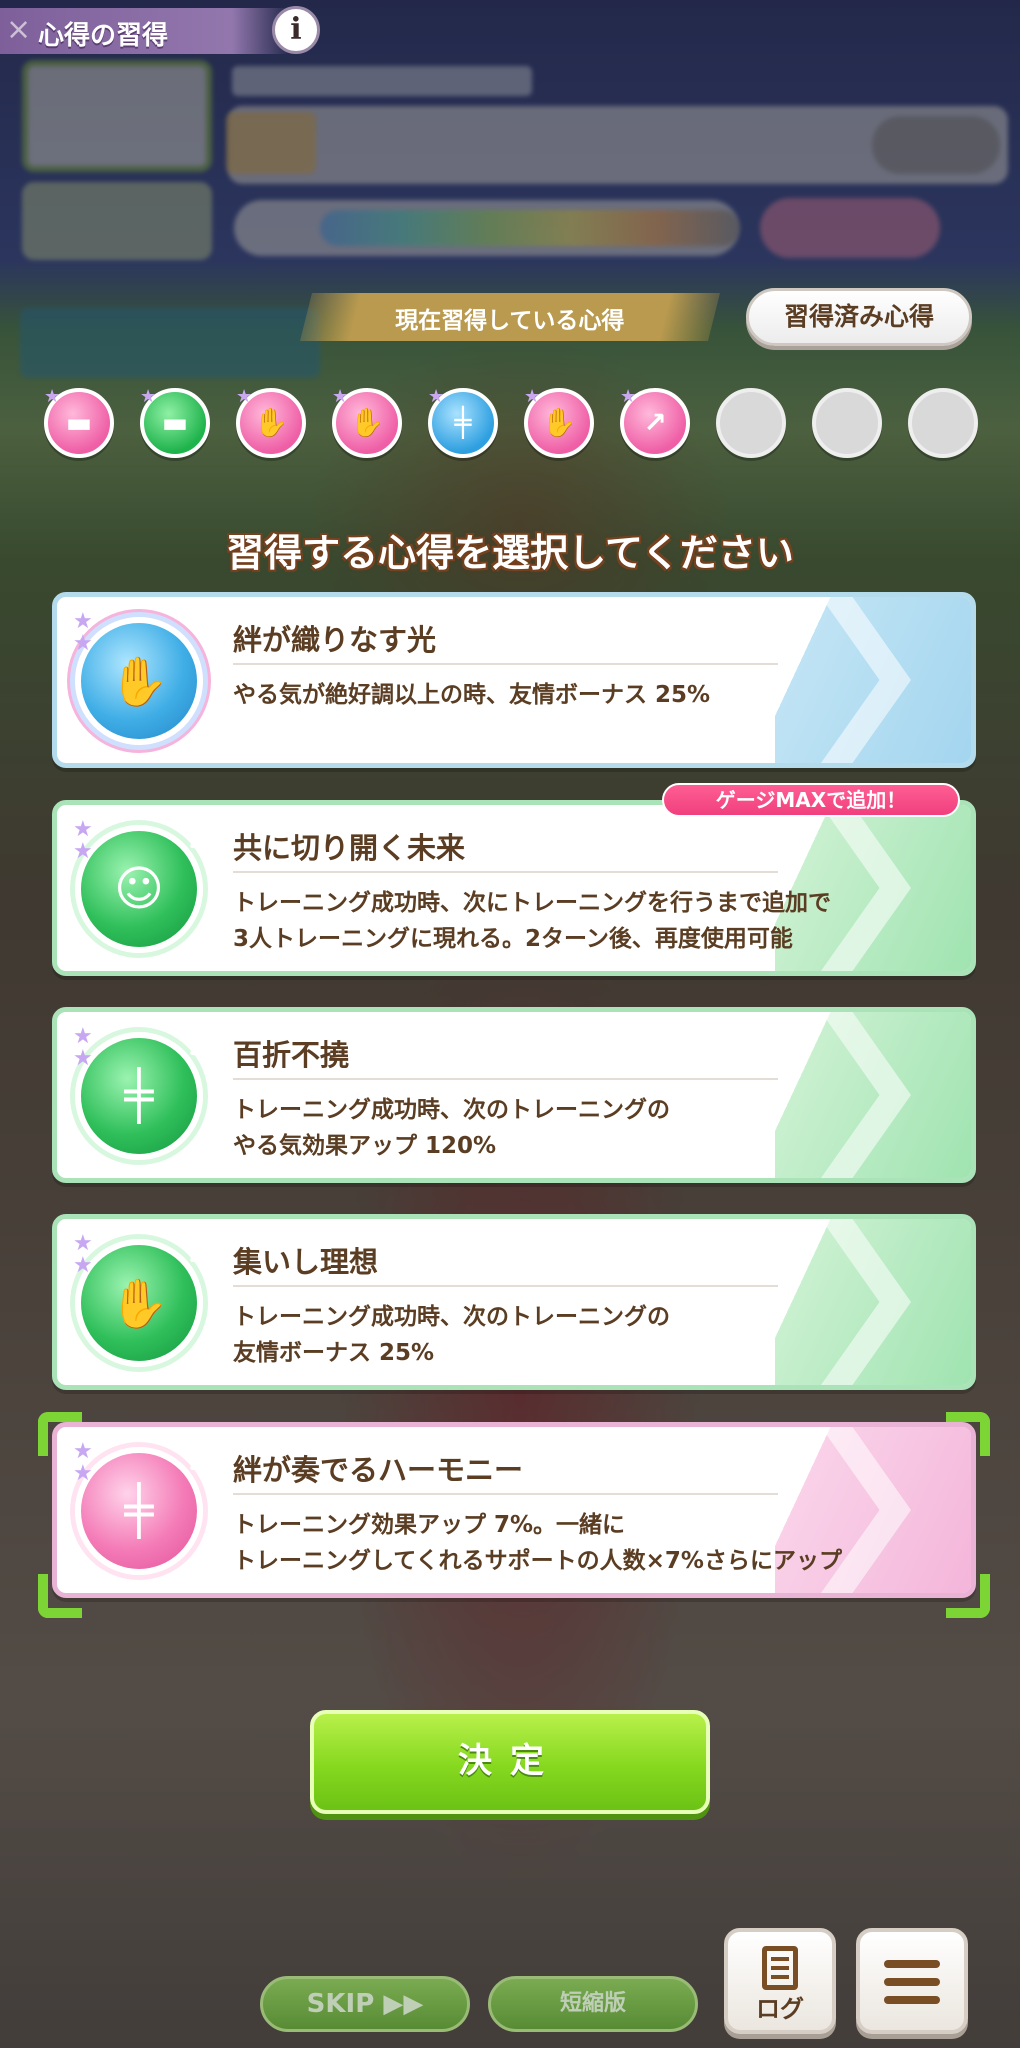 The height and width of the screenshot is (2048, 1020). I want to click on log-label: ログ, so click(780, 2009).